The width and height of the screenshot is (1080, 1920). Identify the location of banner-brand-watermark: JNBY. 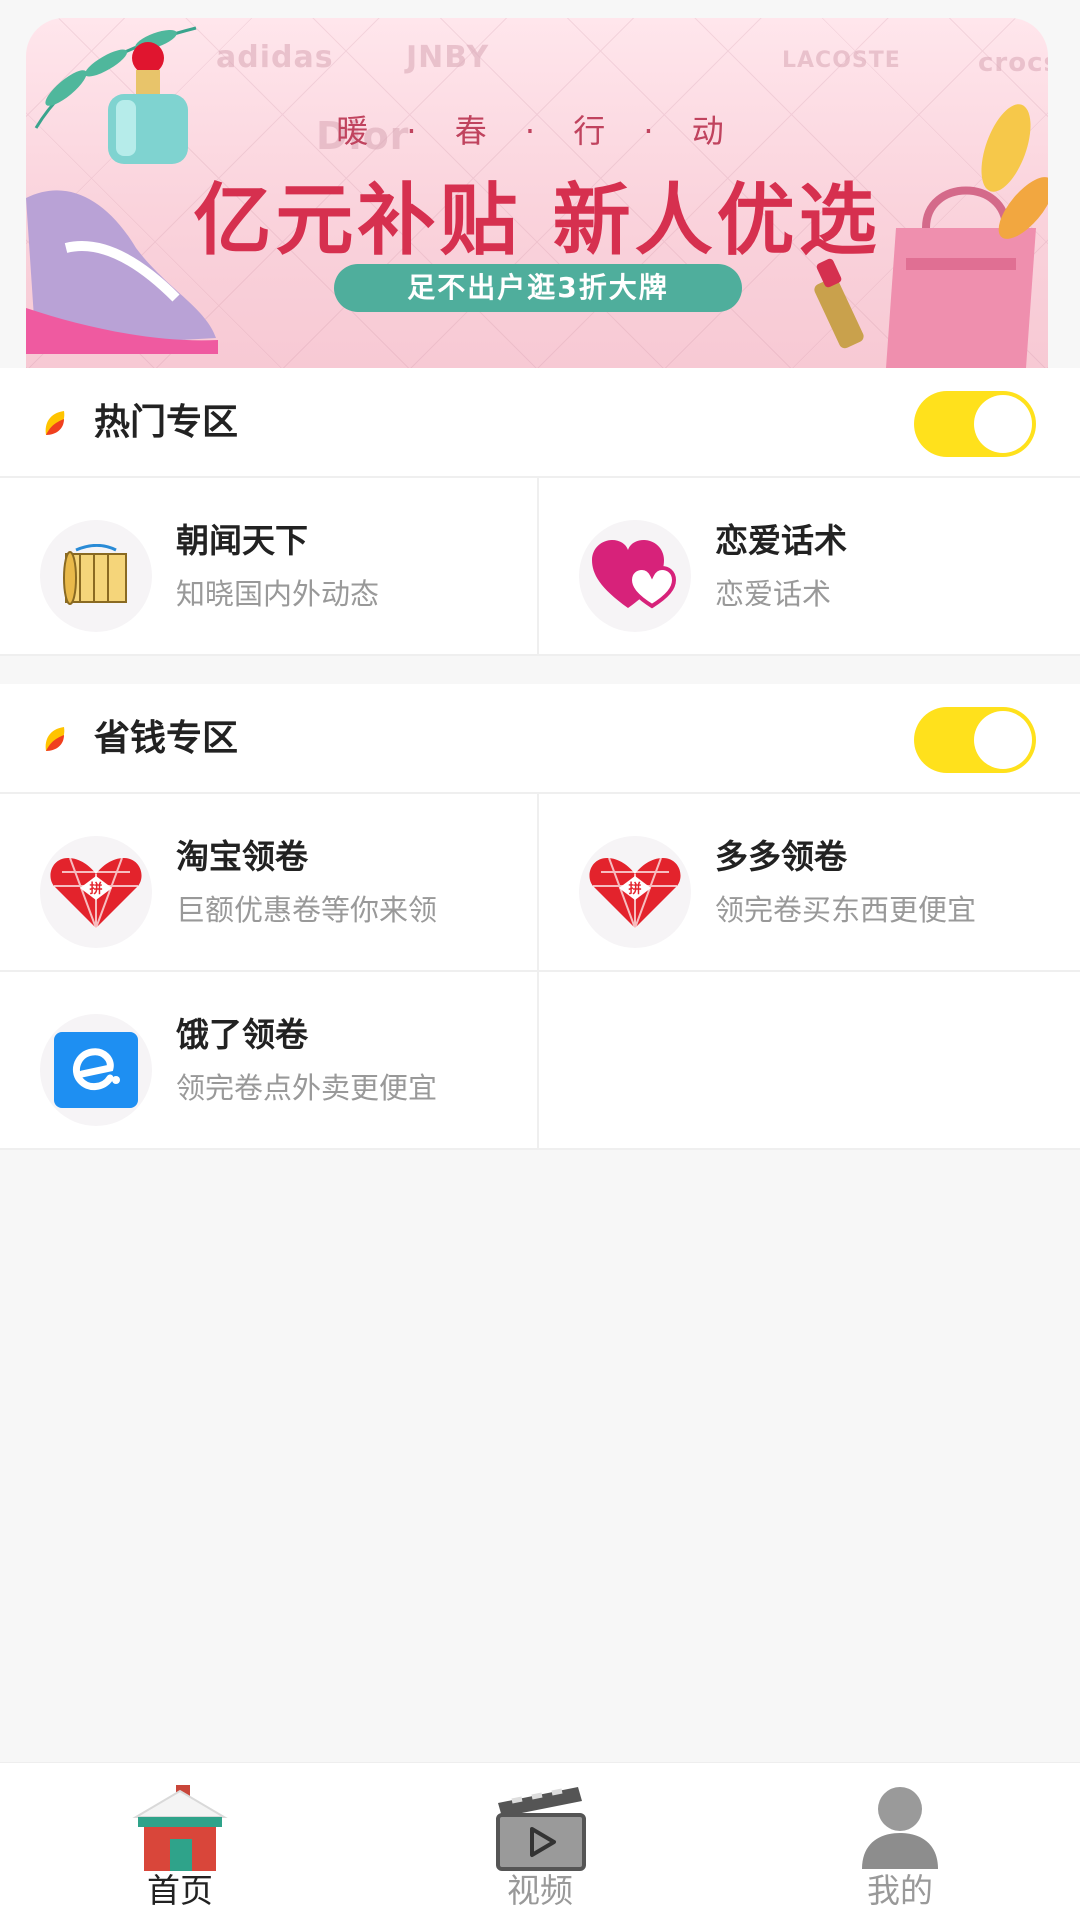
(448, 57).